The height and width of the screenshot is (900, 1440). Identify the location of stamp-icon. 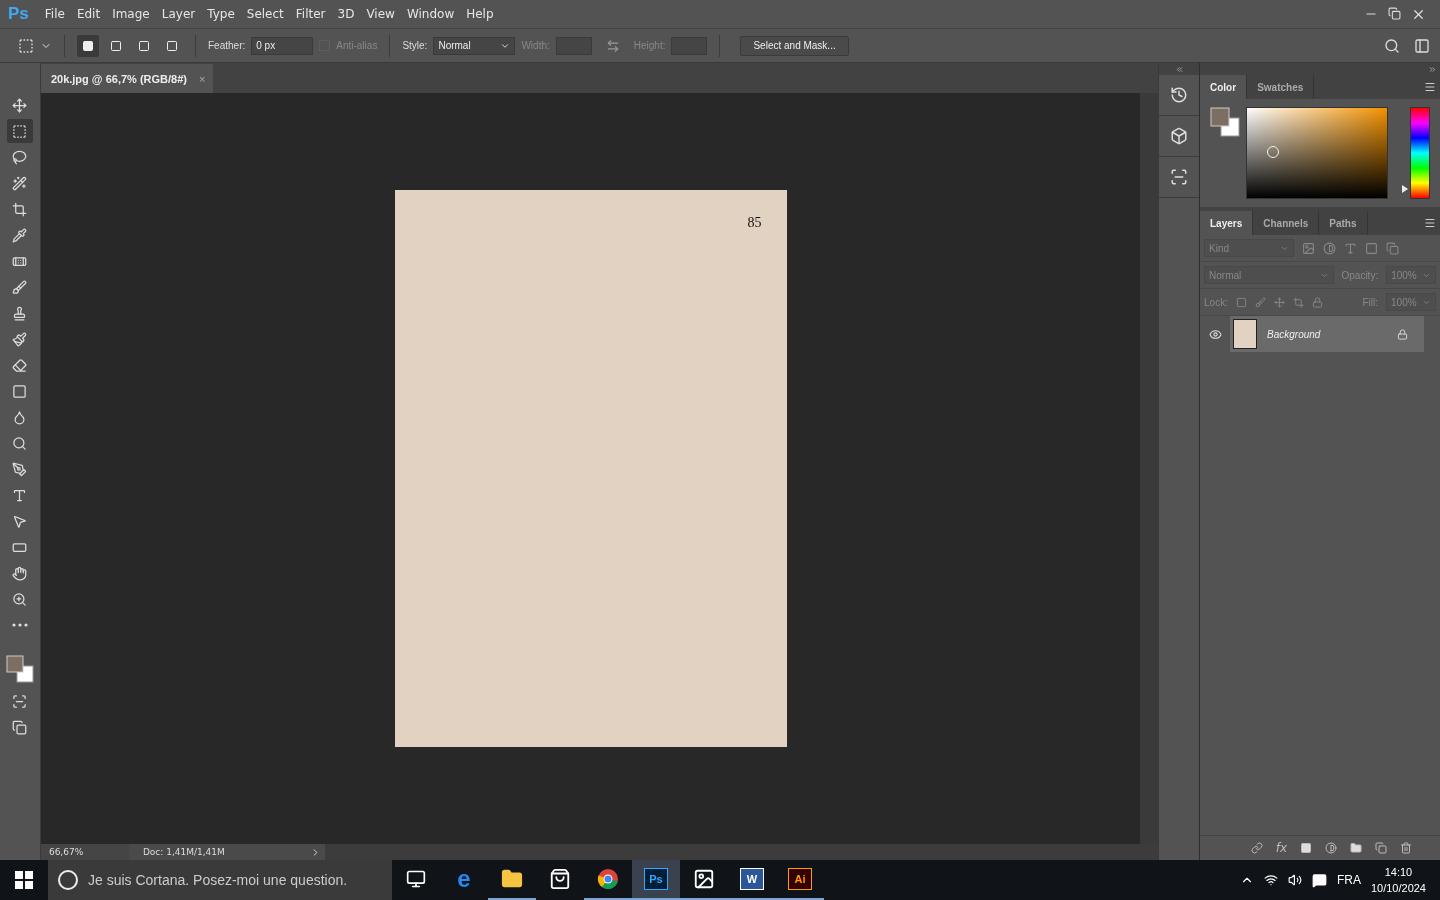
(20, 313).